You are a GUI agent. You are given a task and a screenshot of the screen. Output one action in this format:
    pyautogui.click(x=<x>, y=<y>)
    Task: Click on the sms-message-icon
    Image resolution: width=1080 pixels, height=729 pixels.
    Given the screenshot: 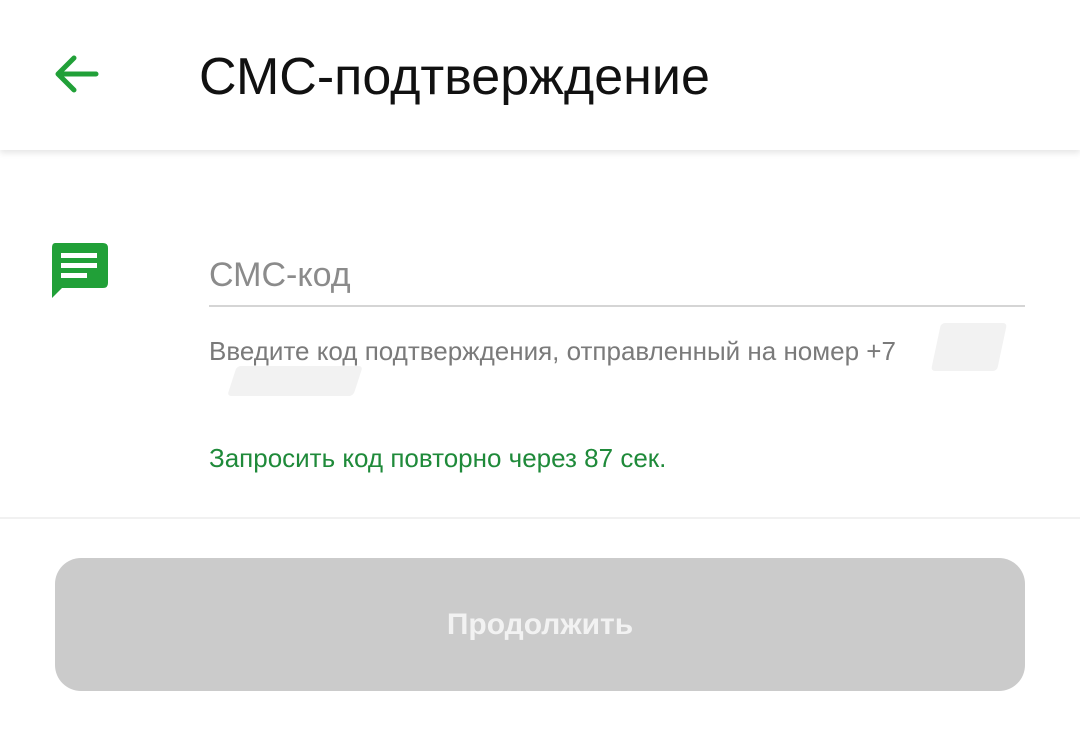 What is the action you would take?
    pyautogui.click(x=80, y=270)
    